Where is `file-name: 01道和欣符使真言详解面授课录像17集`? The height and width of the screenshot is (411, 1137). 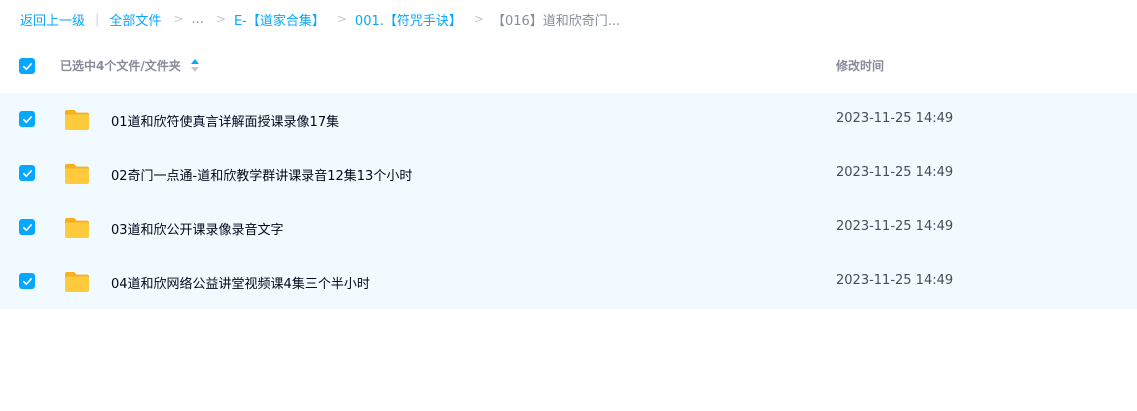
file-name: 01道和欣符使真言详解面授课录像17集 is located at coordinates (225, 120).